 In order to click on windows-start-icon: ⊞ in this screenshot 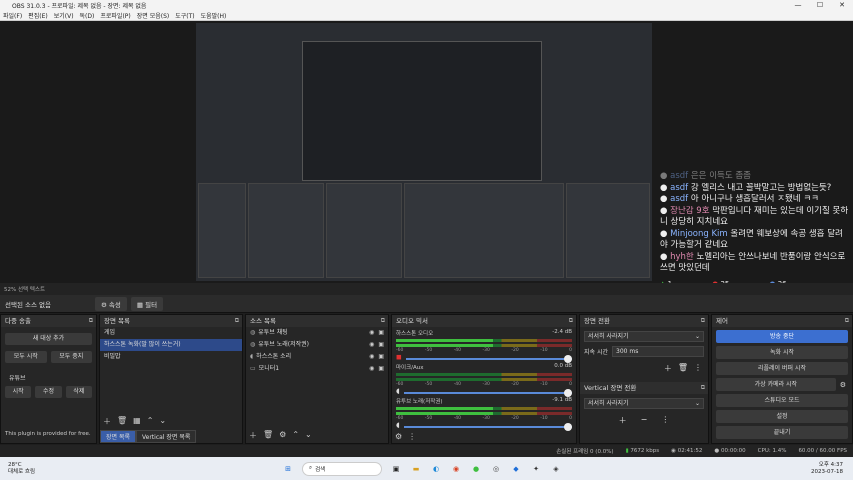, I will do `click(288, 469)`.